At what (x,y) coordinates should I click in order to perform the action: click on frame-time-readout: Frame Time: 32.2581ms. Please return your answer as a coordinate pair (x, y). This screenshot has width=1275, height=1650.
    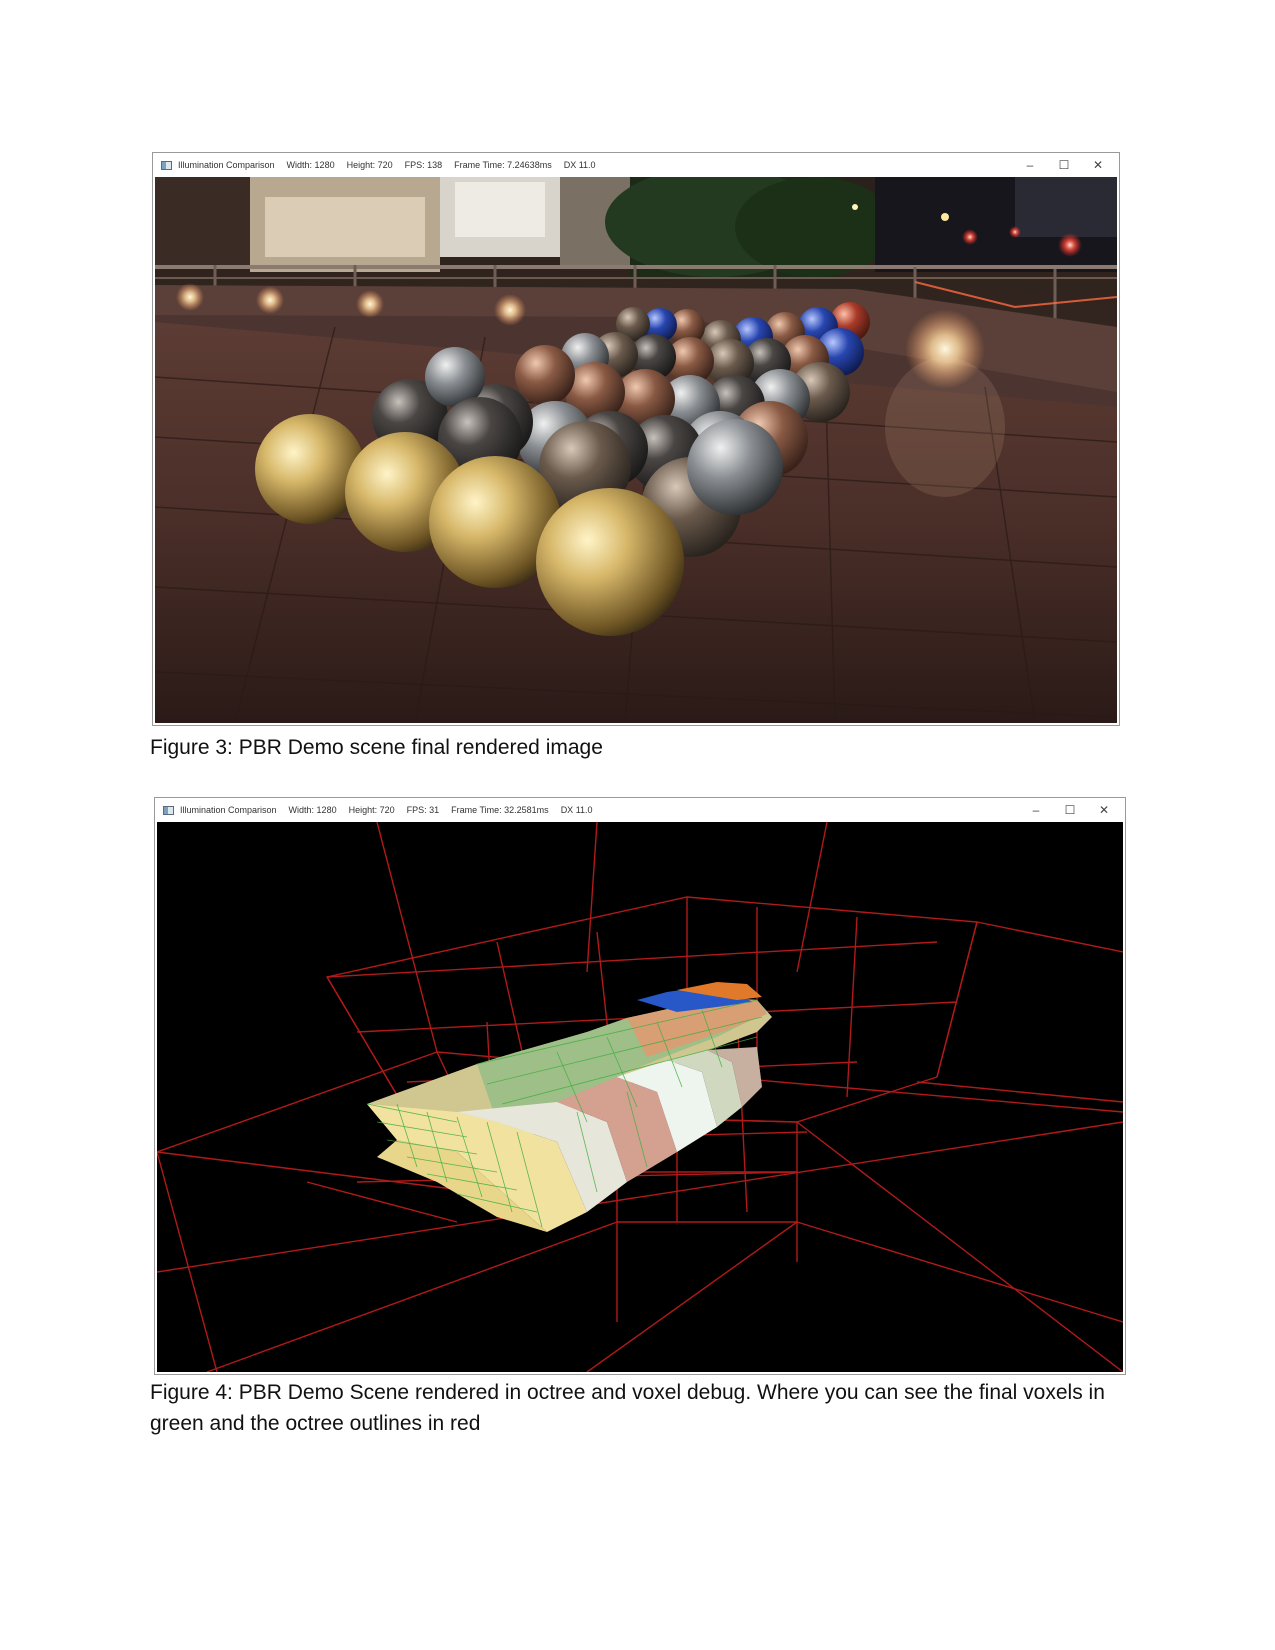
    Looking at the image, I should click on (500, 810).